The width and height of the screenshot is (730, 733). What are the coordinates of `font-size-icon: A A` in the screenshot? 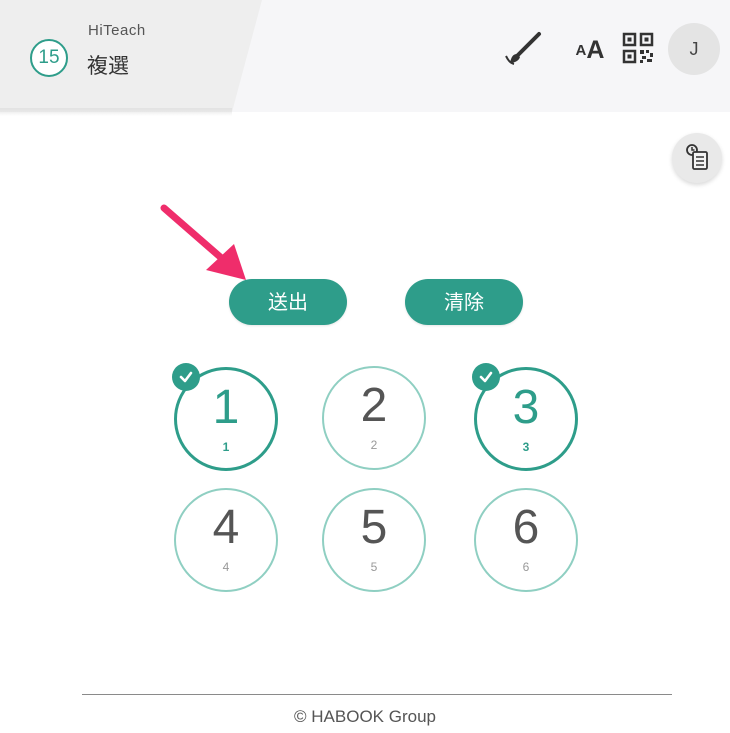 It's located at (590, 50).